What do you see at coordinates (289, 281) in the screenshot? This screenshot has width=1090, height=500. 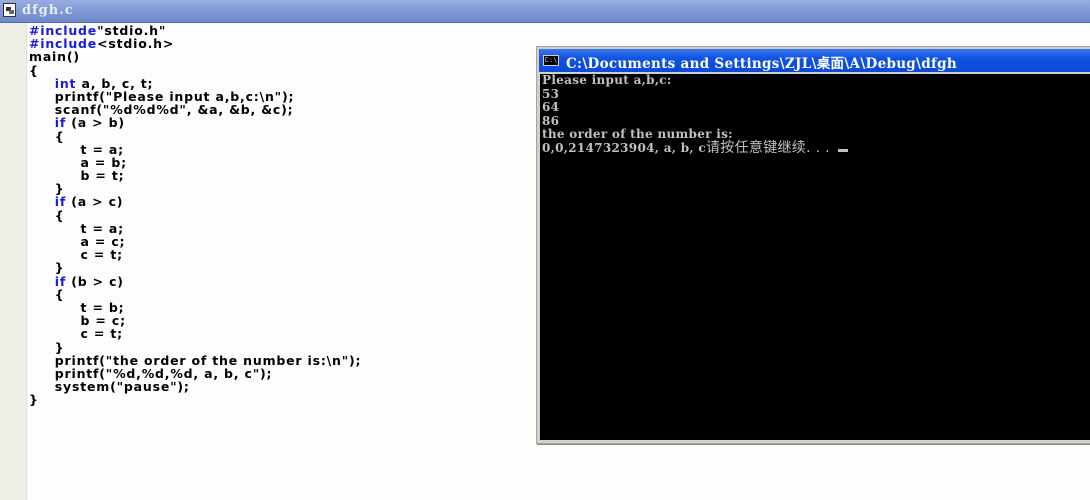 I see `code-line: if (b > c)` at bounding box center [289, 281].